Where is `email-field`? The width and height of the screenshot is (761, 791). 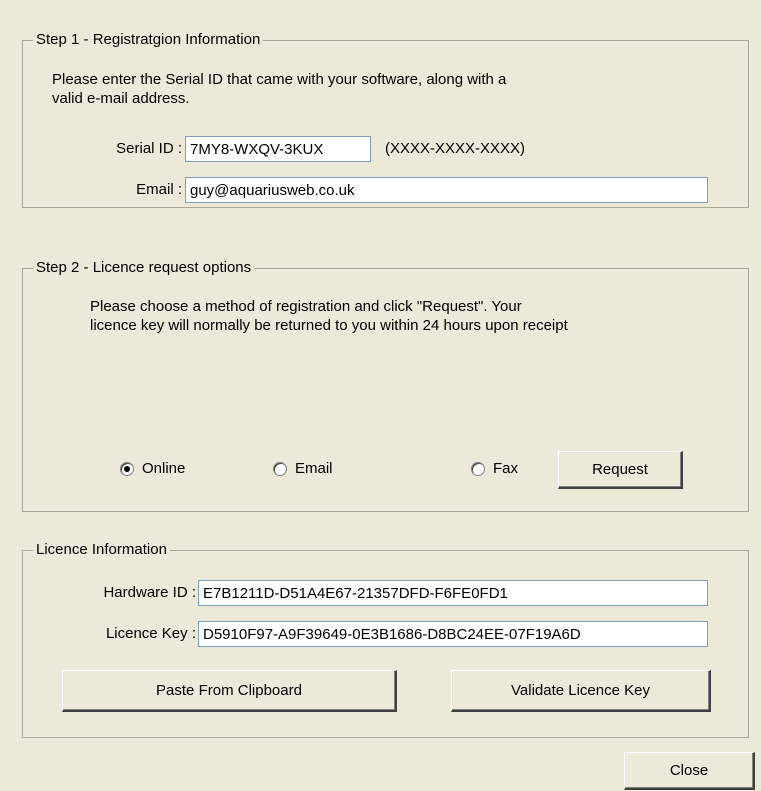
email-field is located at coordinates (446, 190).